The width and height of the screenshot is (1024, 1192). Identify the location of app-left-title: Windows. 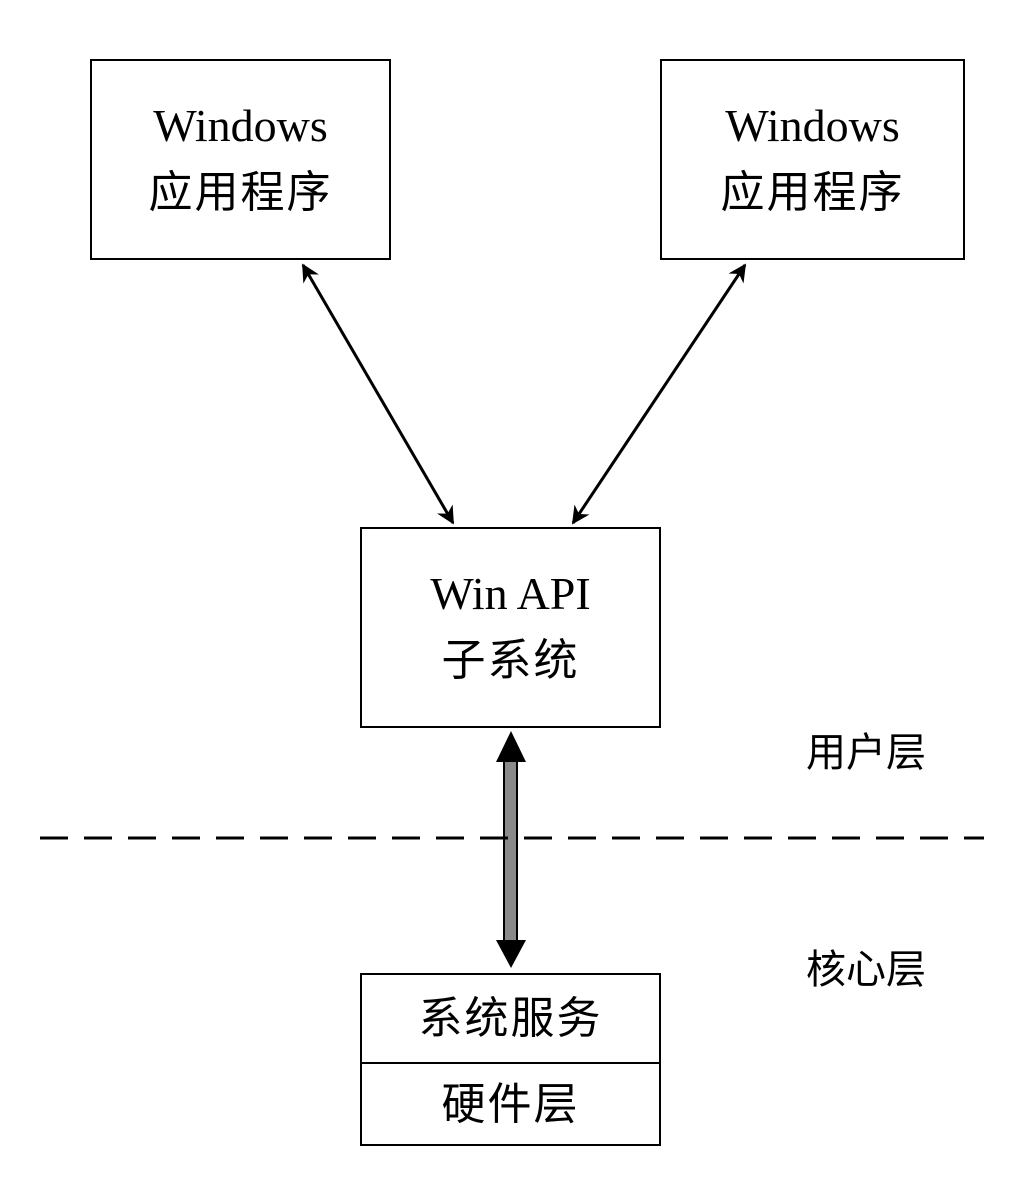
(240, 125).